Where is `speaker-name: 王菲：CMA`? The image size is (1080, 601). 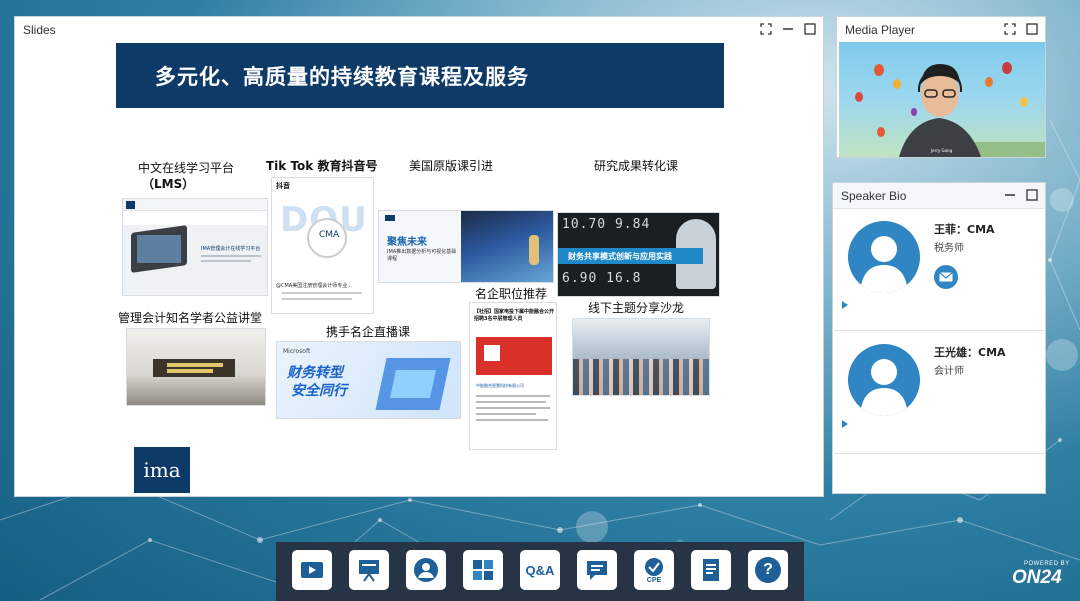 speaker-name: 王菲：CMA is located at coordinates (964, 229).